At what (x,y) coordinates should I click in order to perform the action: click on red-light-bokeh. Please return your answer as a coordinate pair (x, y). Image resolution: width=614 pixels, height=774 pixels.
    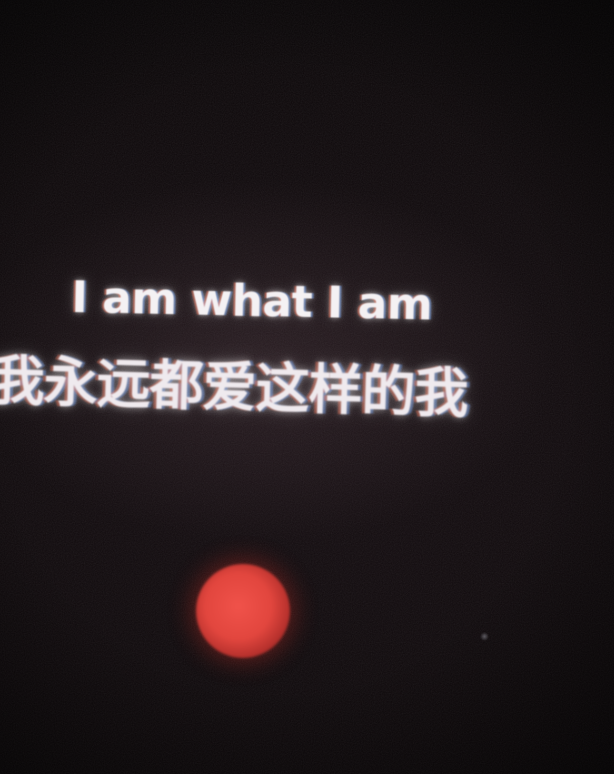
    Looking at the image, I should click on (243, 611).